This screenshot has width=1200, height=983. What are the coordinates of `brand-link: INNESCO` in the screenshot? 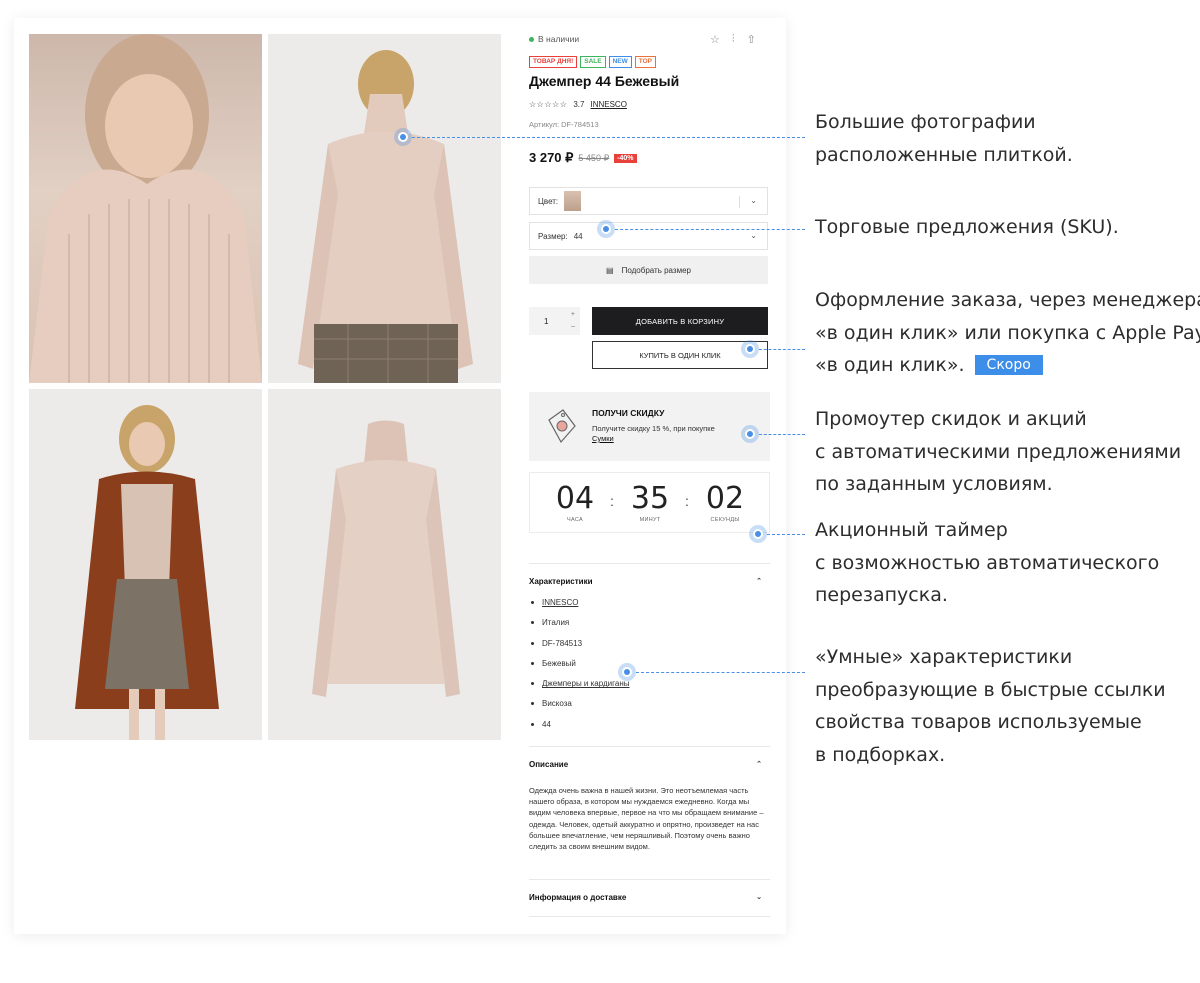 It's located at (608, 104).